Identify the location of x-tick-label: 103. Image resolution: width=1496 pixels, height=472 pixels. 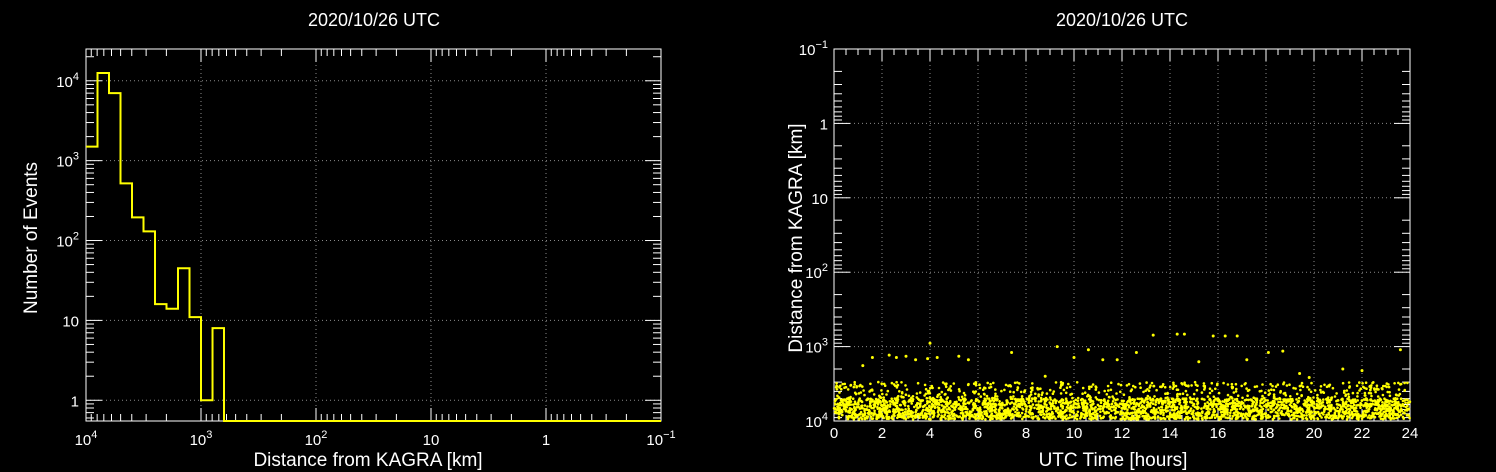
(201, 439).